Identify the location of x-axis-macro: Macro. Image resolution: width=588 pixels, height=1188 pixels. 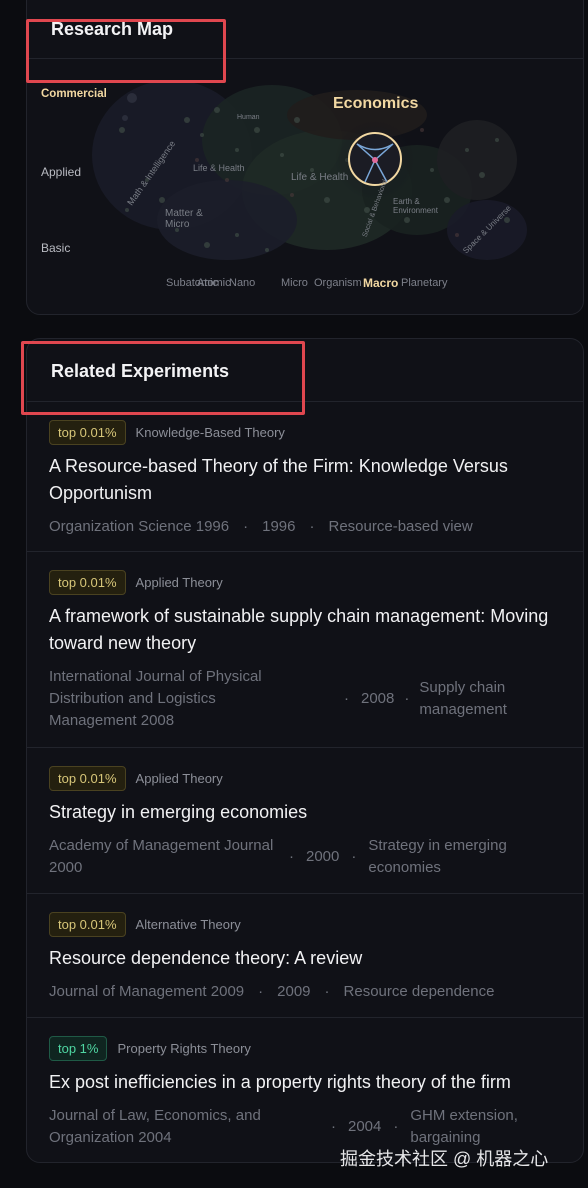
(380, 283).